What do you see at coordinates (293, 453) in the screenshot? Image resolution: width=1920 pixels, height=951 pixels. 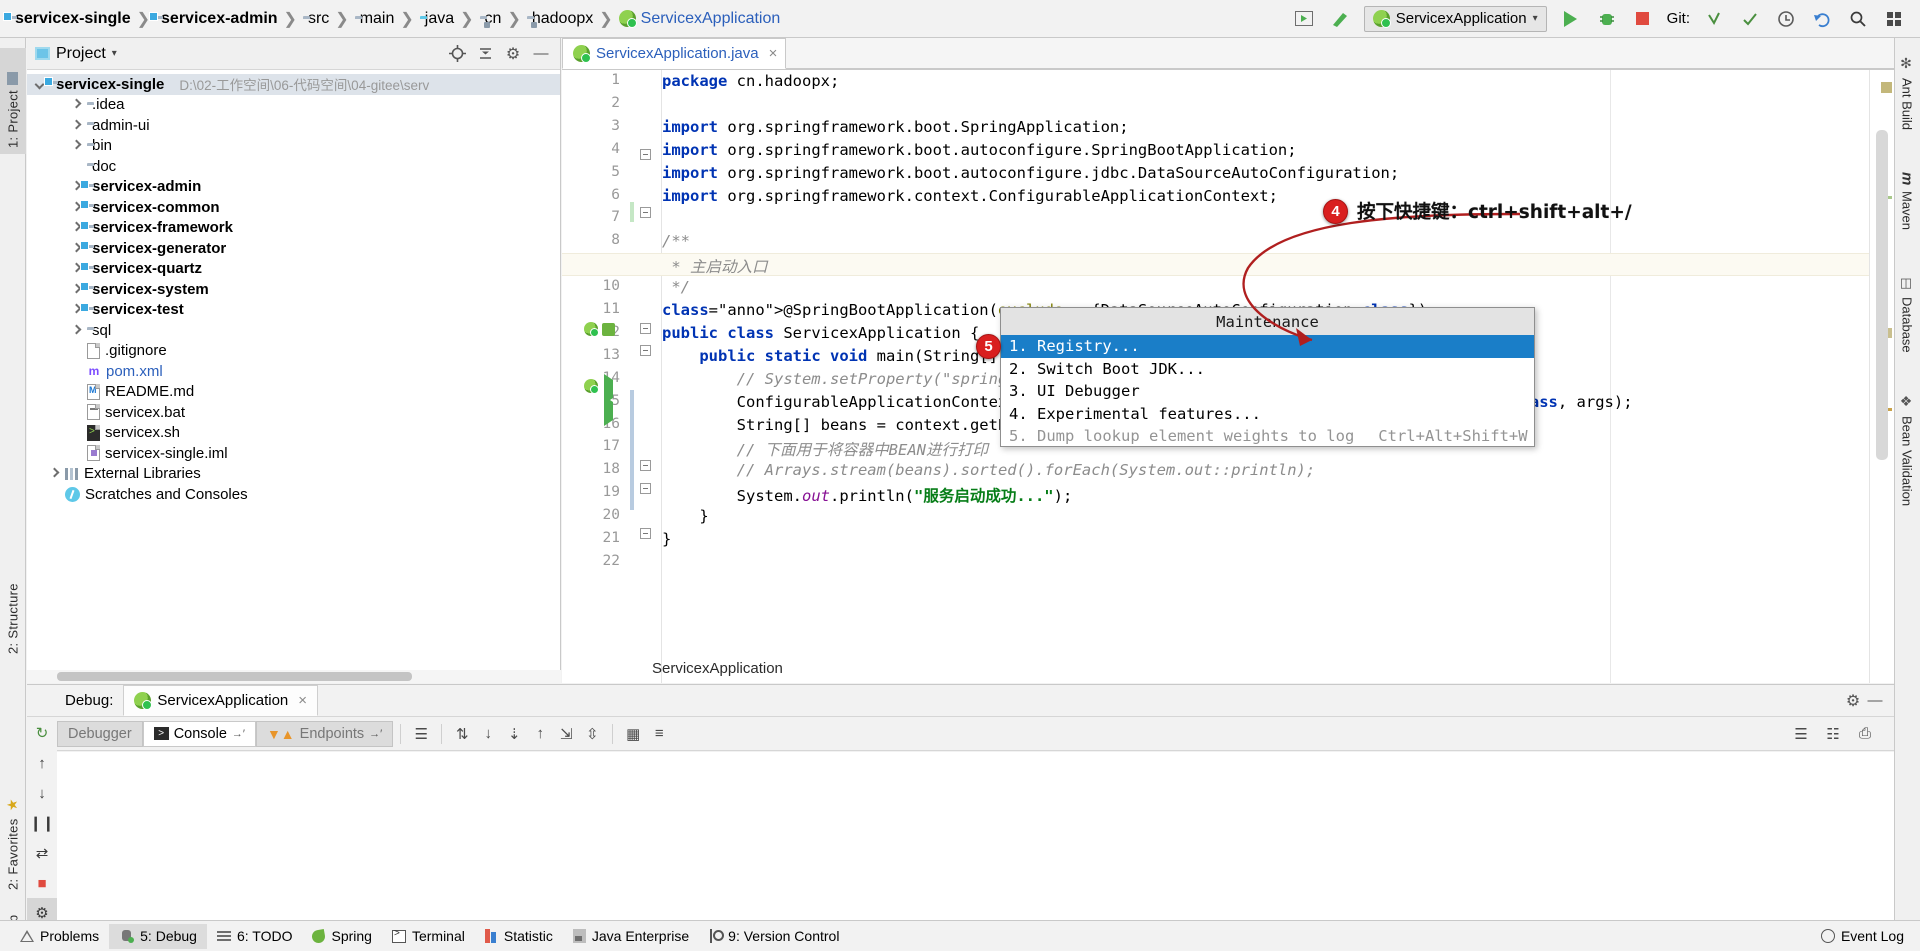 I see `tree-node-servicex-single-iml: servicex-single.iml` at bounding box center [293, 453].